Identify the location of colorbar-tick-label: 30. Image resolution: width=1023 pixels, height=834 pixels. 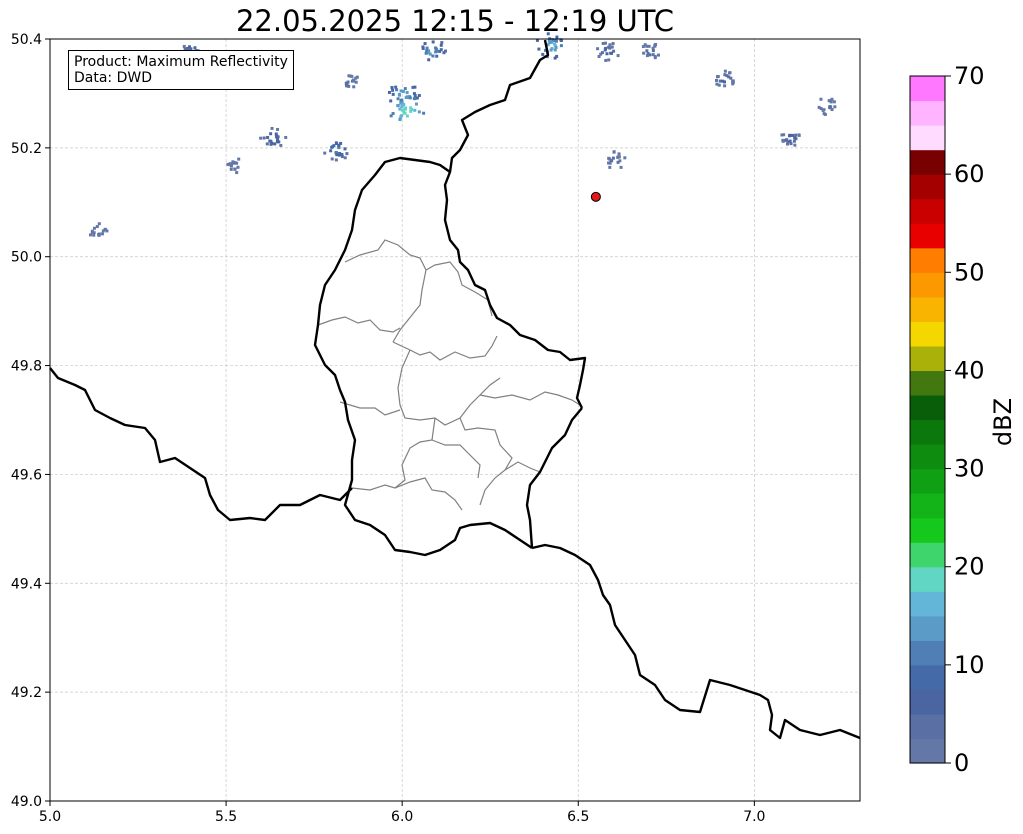
(969, 469).